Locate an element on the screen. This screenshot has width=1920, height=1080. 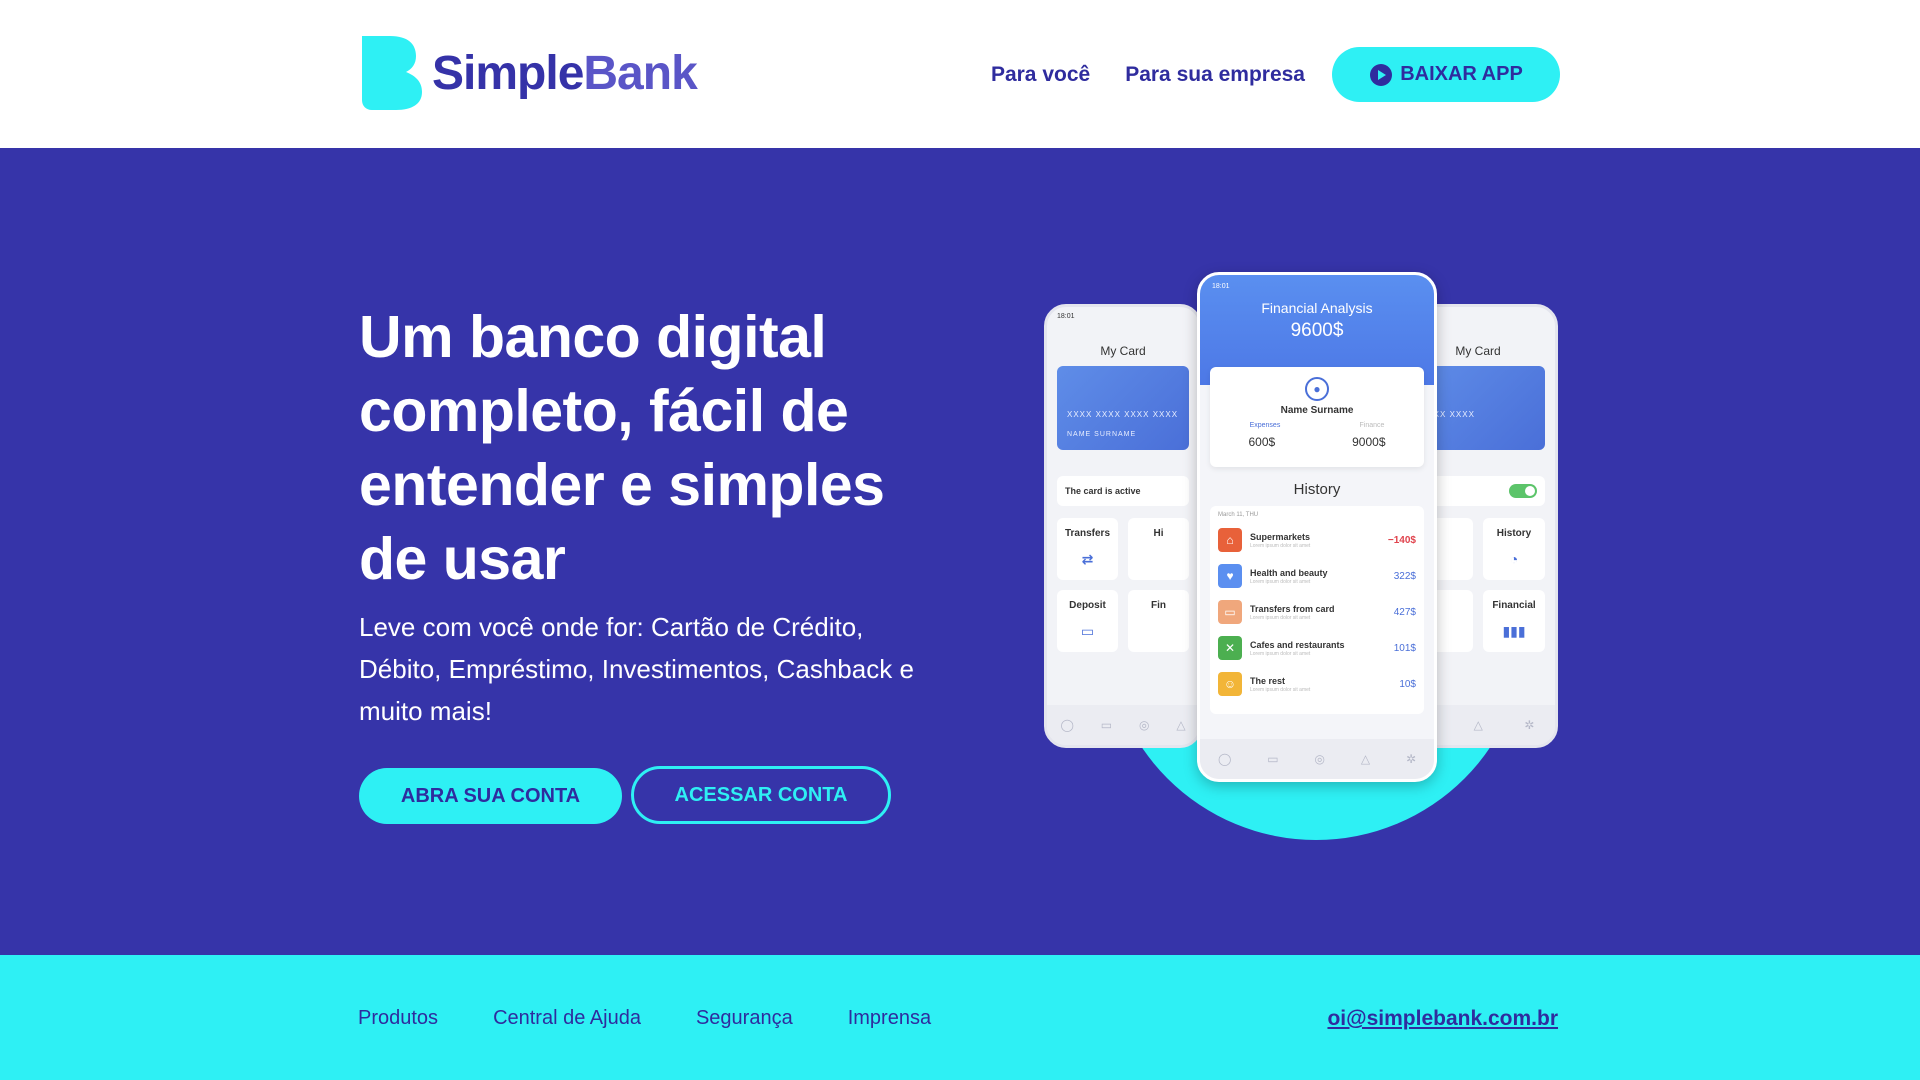
brand-name-light: Bank is located at coordinates (640, 73).